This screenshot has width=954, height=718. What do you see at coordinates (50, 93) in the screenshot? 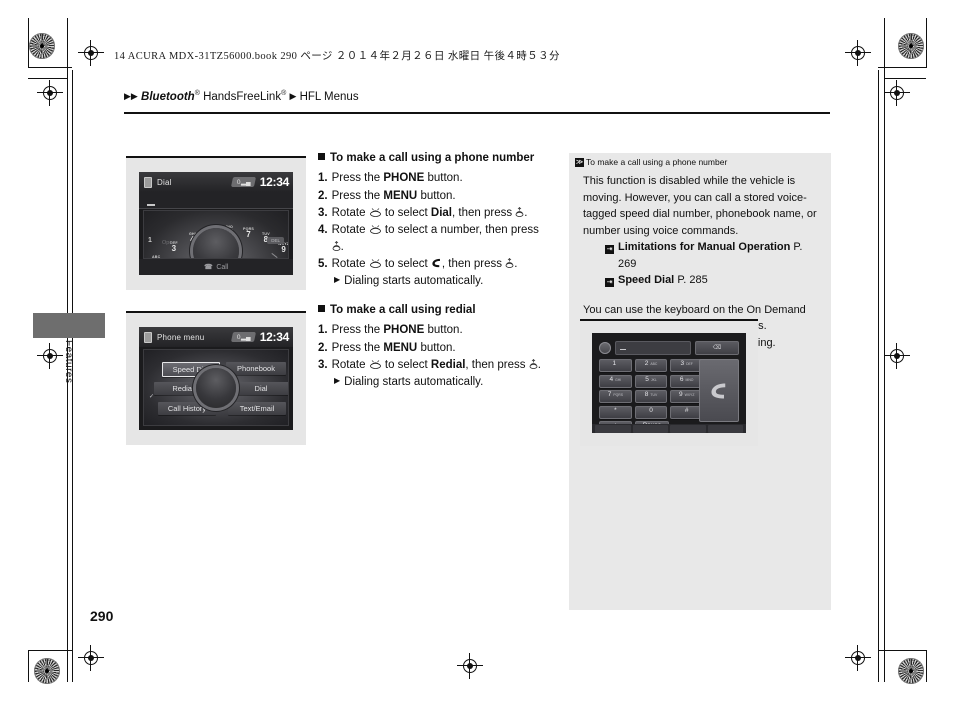
I see `registration-mark-left-upper` at bounding box center [50, 93].